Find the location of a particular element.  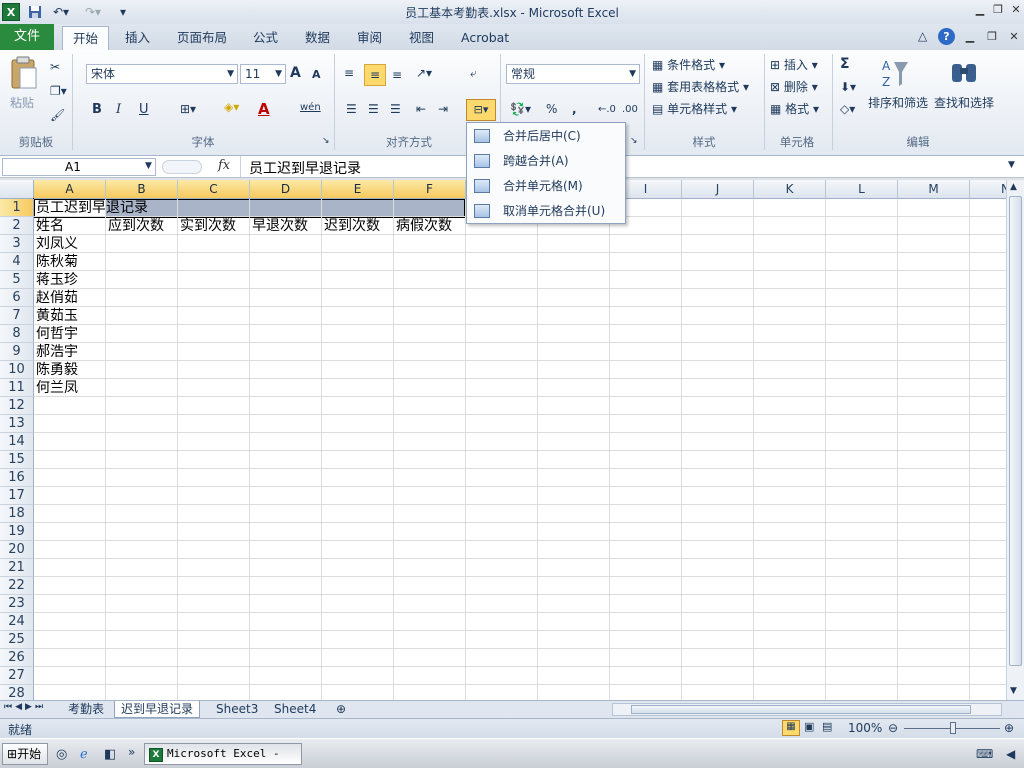

column-header: E is located at coordinates (358, 189).